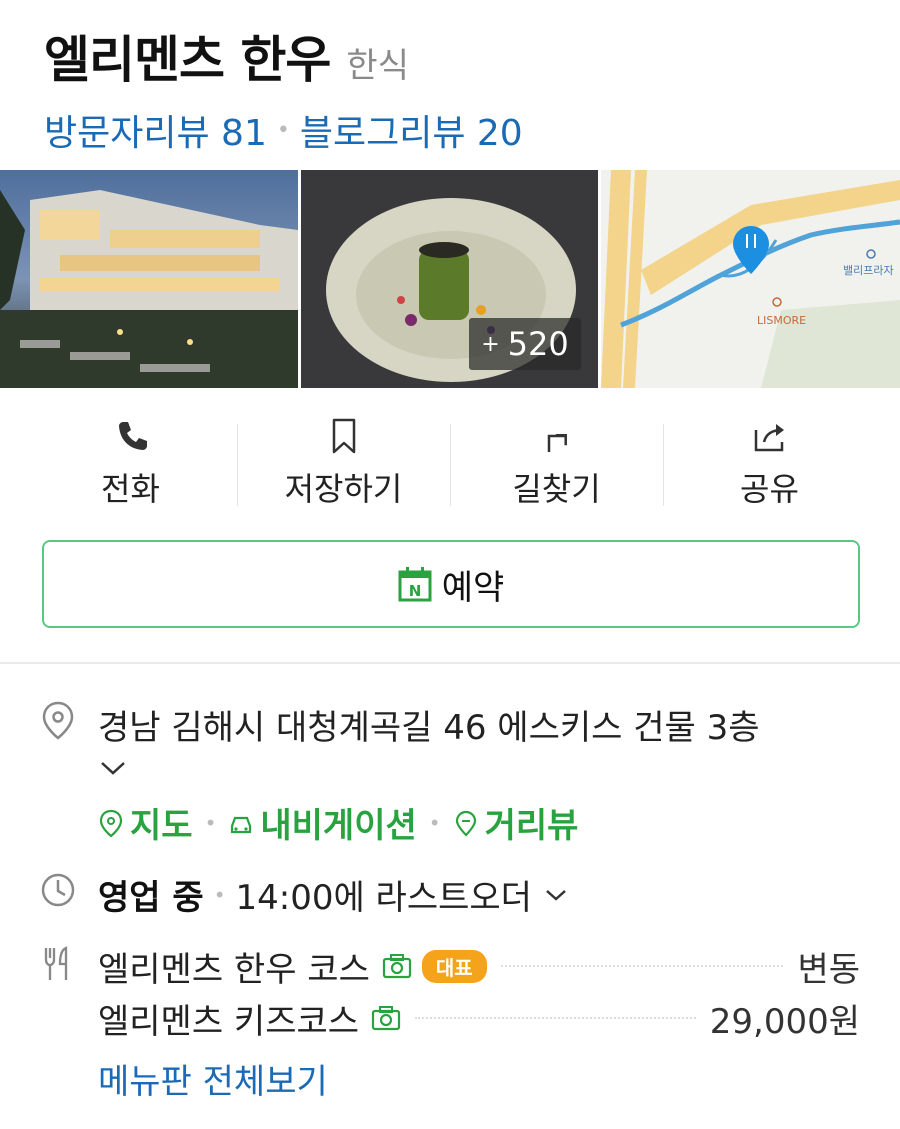 This screenshot has width=900, height=1129. I want to click on navigation-link-label: 내비게이션, so click(338, 826).